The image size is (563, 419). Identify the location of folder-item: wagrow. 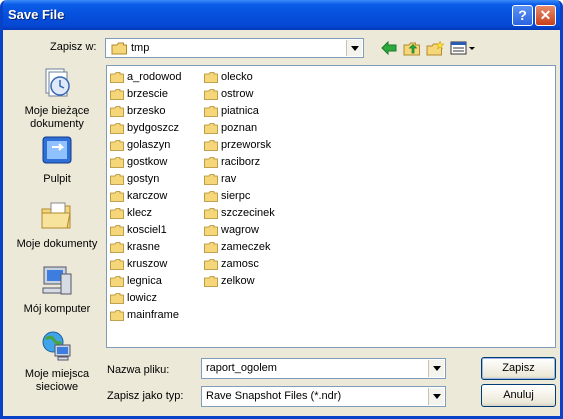
(231, 230).